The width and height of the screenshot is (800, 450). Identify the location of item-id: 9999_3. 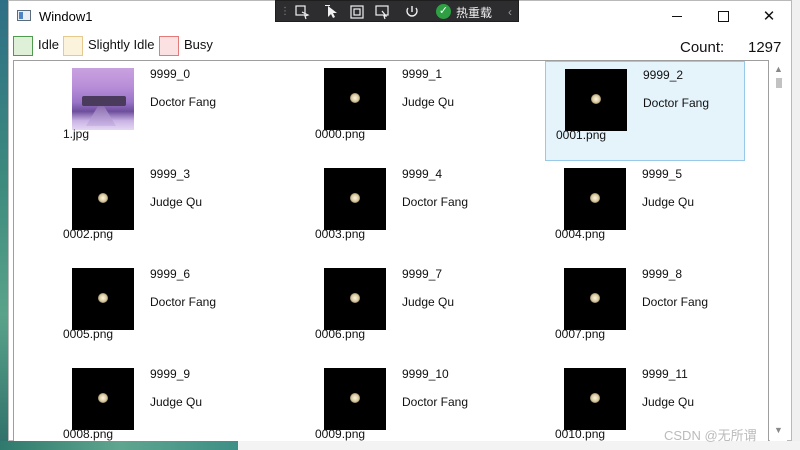
(170, 174).